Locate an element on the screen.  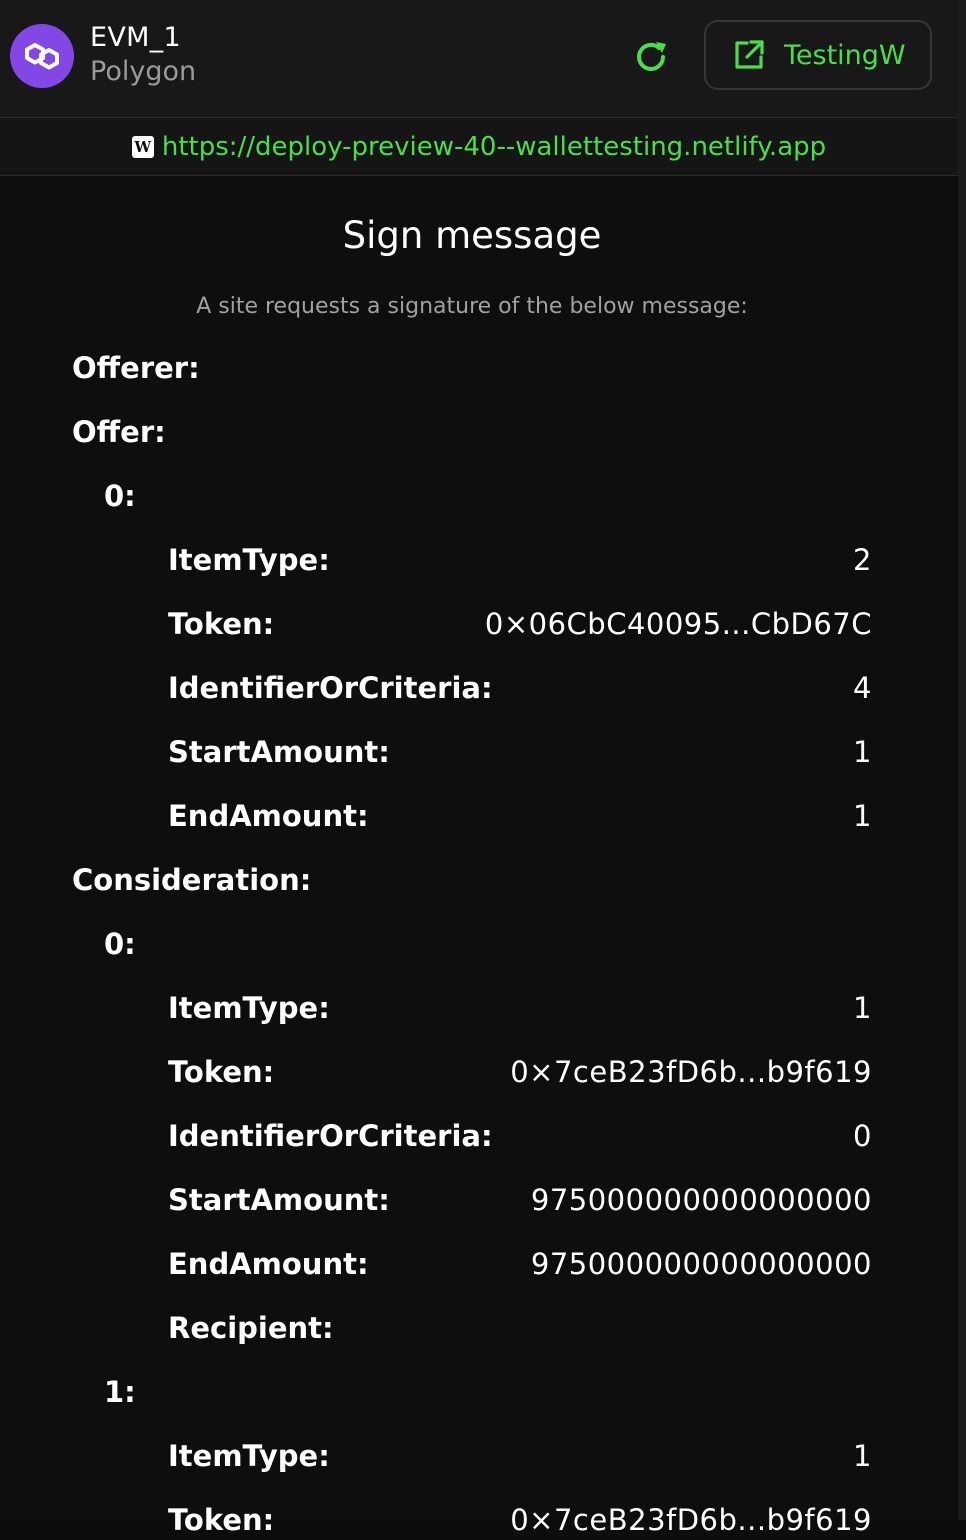
offerer-row: Offerer: is located at coordinates (472, 368).